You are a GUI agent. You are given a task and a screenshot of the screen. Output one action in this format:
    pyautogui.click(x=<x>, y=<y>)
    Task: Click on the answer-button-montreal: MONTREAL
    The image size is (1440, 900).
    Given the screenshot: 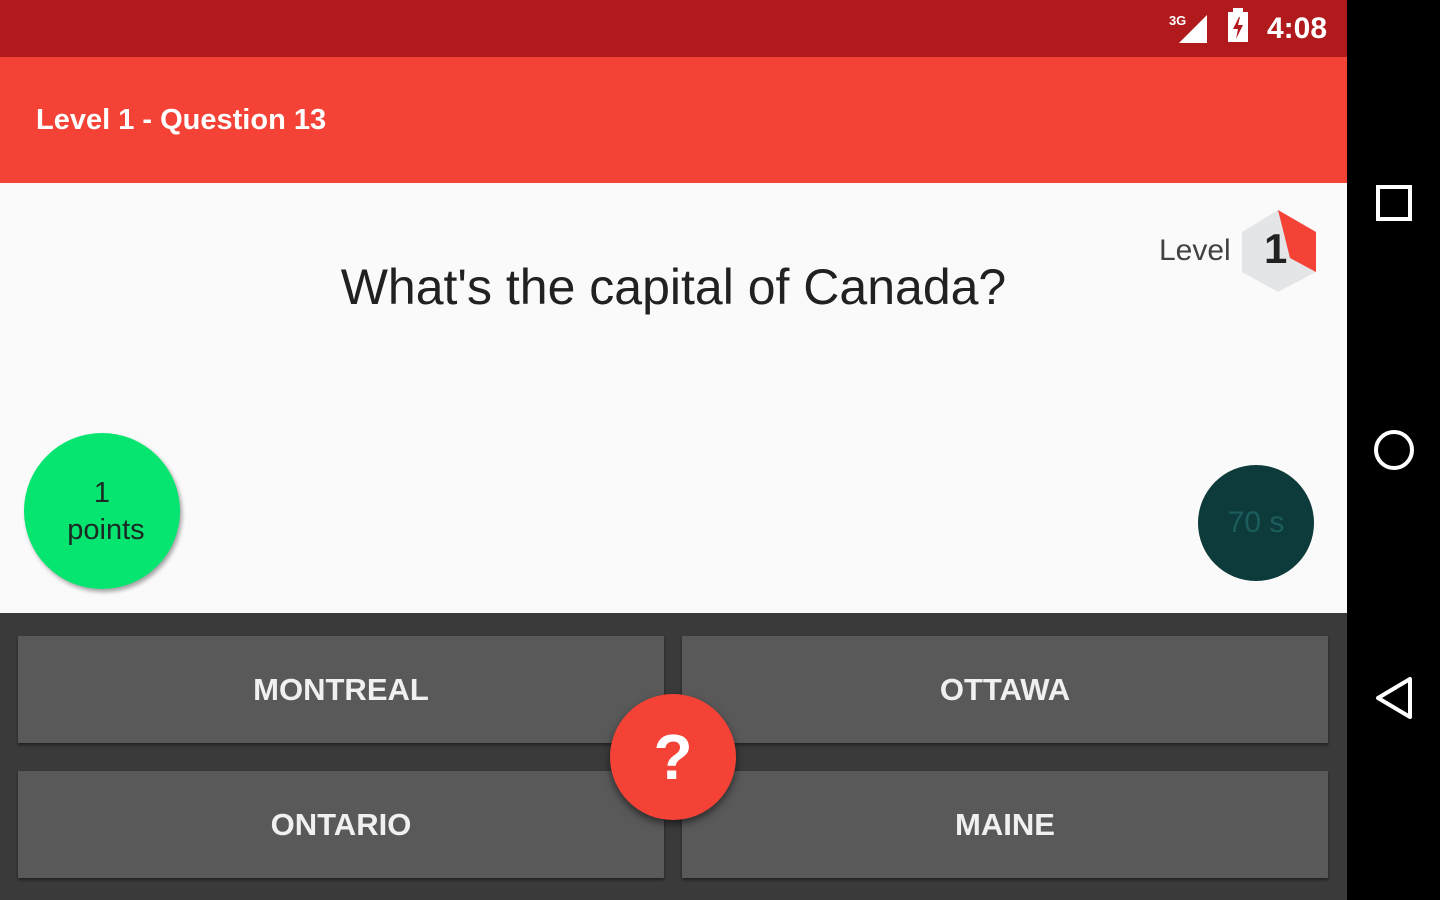 What is the action you would take?
    pyautogui.click(x=341, y=689)
    